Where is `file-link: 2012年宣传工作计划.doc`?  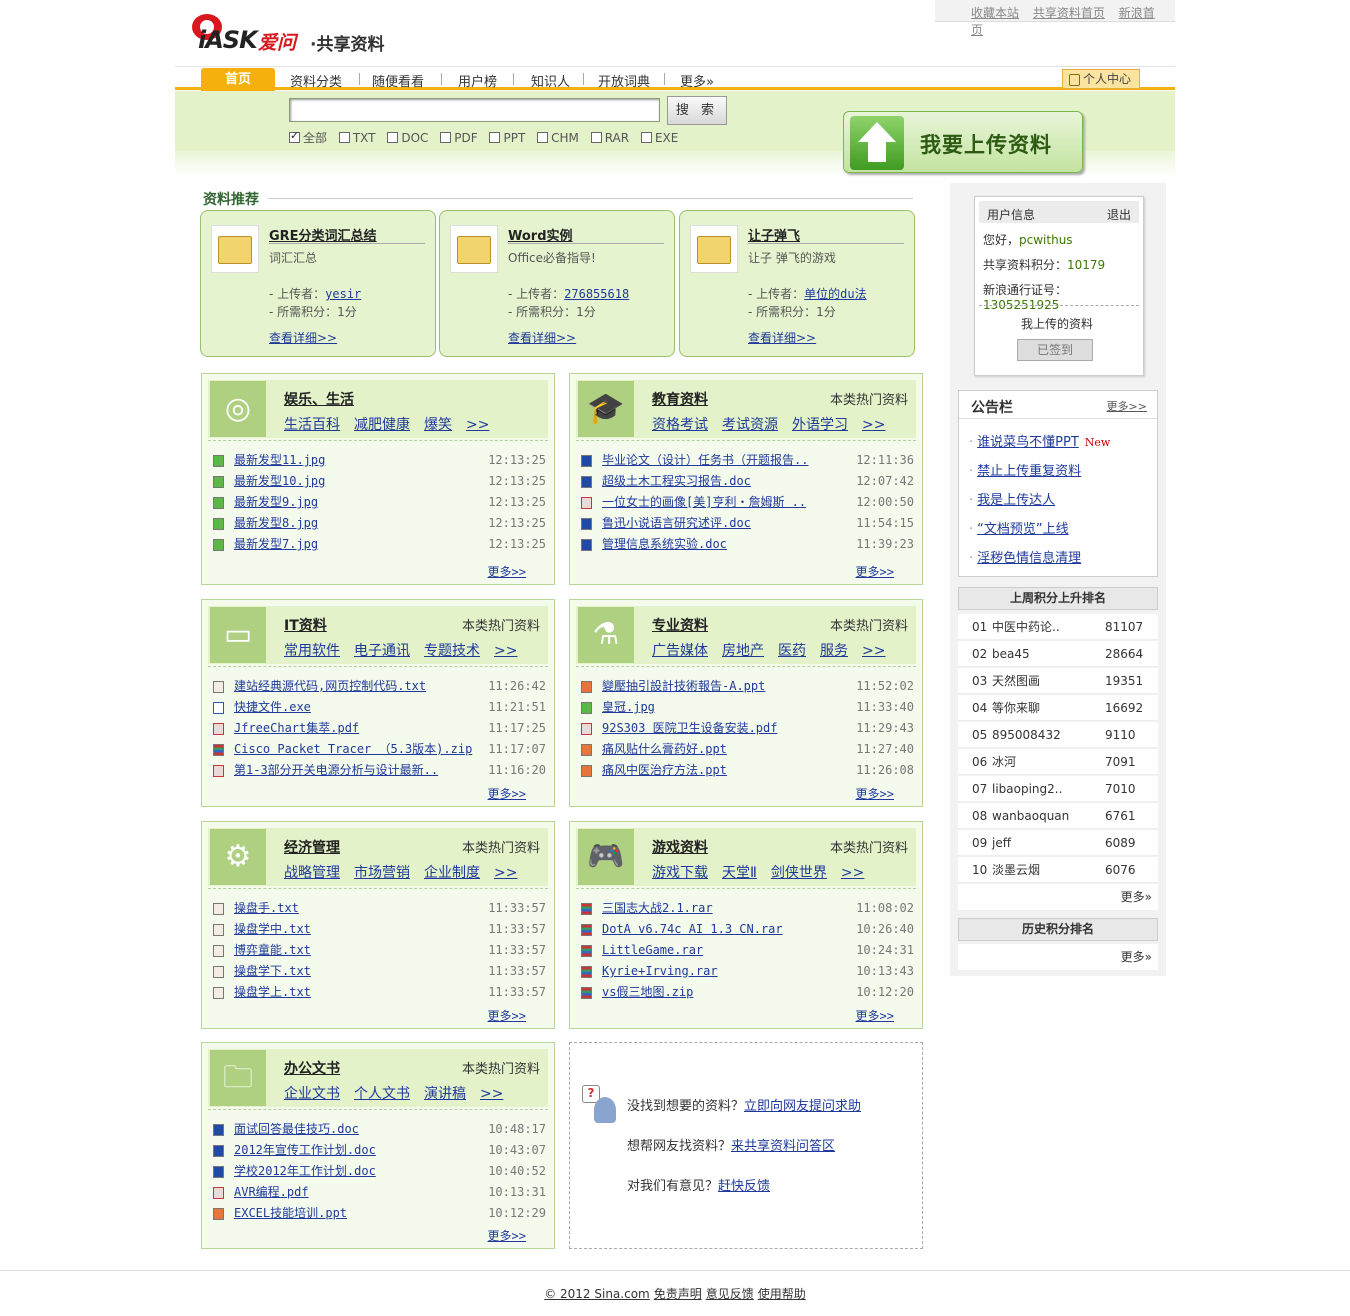 file-link: 2012年宣传工作计划.doc is located at coordinates (305, 1150).